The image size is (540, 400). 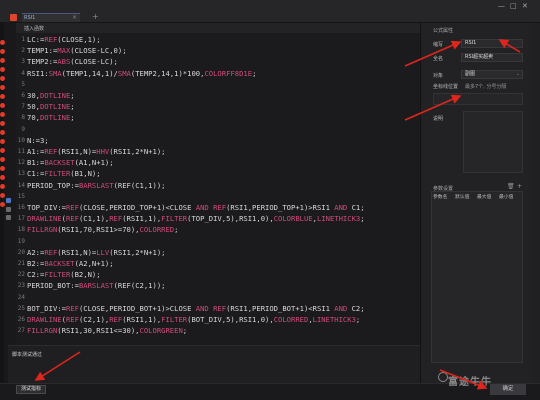 I want to click on code-line: 3 TEMP2:=ABS(CLOSE-LC);, so click(x=218, y=62).